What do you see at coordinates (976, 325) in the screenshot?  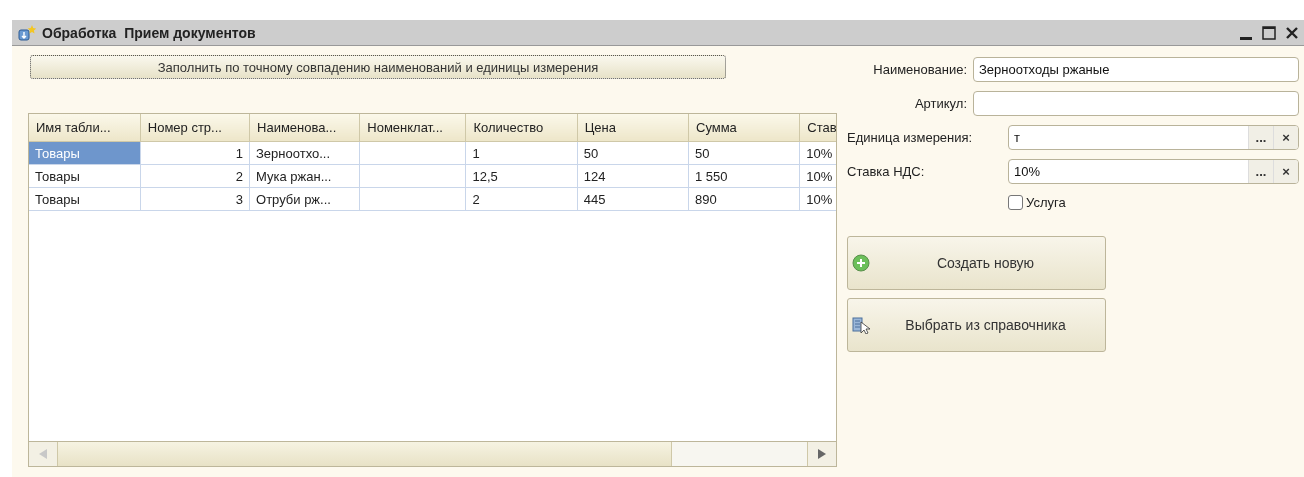 I see `action-button: Выбрать из справочника` at bounding box center [976, 325].